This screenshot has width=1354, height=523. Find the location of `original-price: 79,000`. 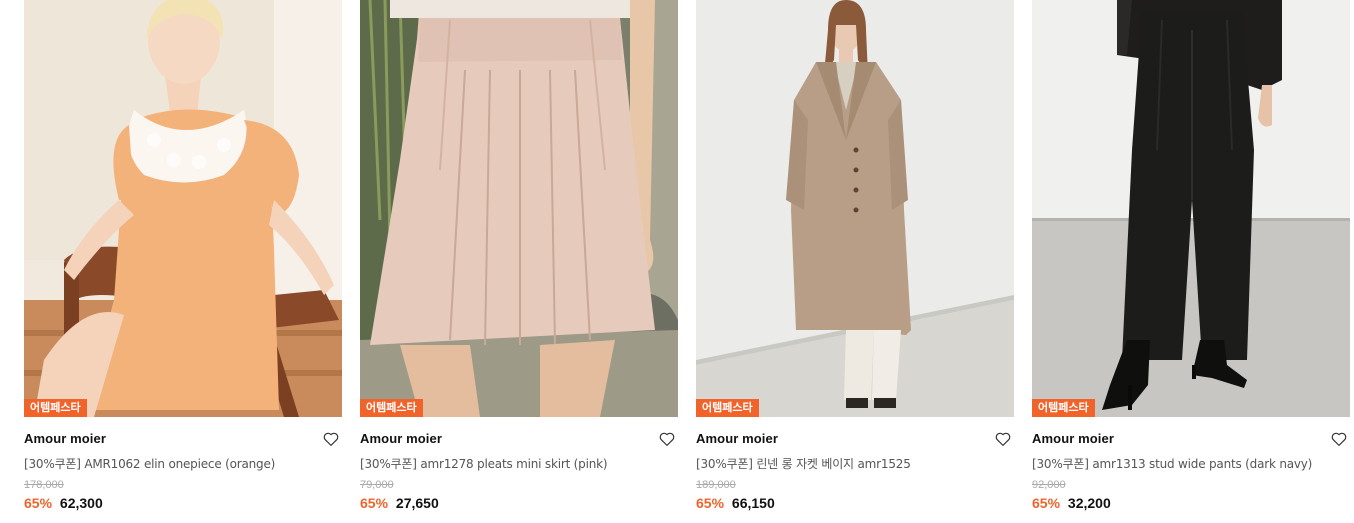

original-price: 79,000 is located at coordinates (377, 485).